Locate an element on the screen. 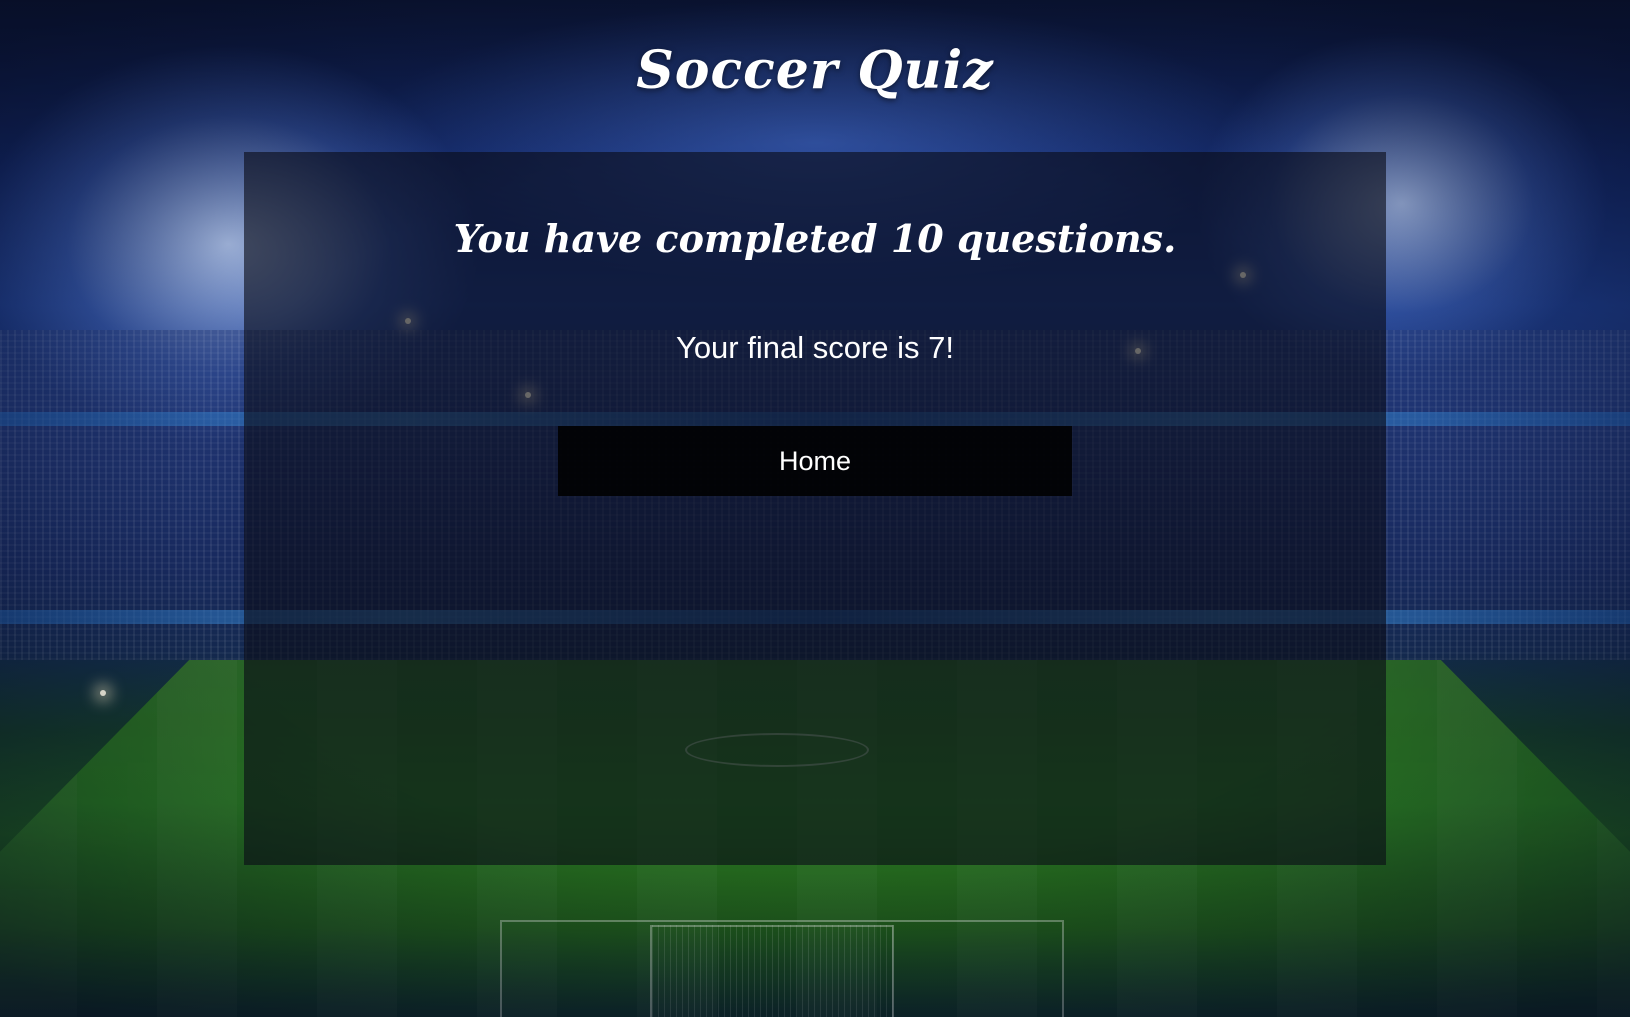 The height and width of the screenshot is (1017, 1630). home-button: Home is located at coordinates (815, 461).